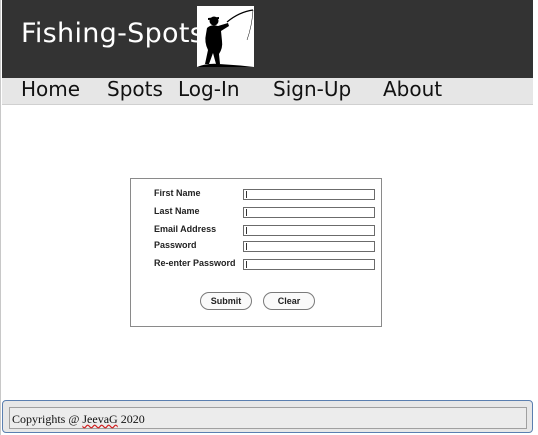 This screenshot has width=538, height=435. What do you see at coordinates (113, 33) in the screenshot?
I see `site-title: Fishing-Spots` at bounding box center [113, 33].